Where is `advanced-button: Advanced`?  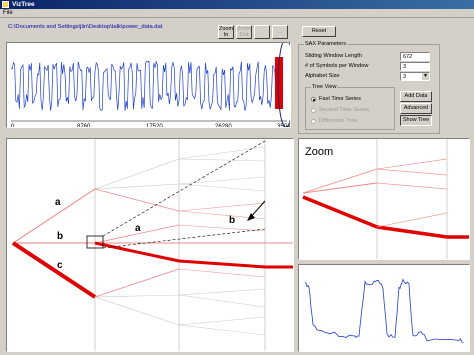 advanced-button: Advanced is located at coordinates (416, 108).